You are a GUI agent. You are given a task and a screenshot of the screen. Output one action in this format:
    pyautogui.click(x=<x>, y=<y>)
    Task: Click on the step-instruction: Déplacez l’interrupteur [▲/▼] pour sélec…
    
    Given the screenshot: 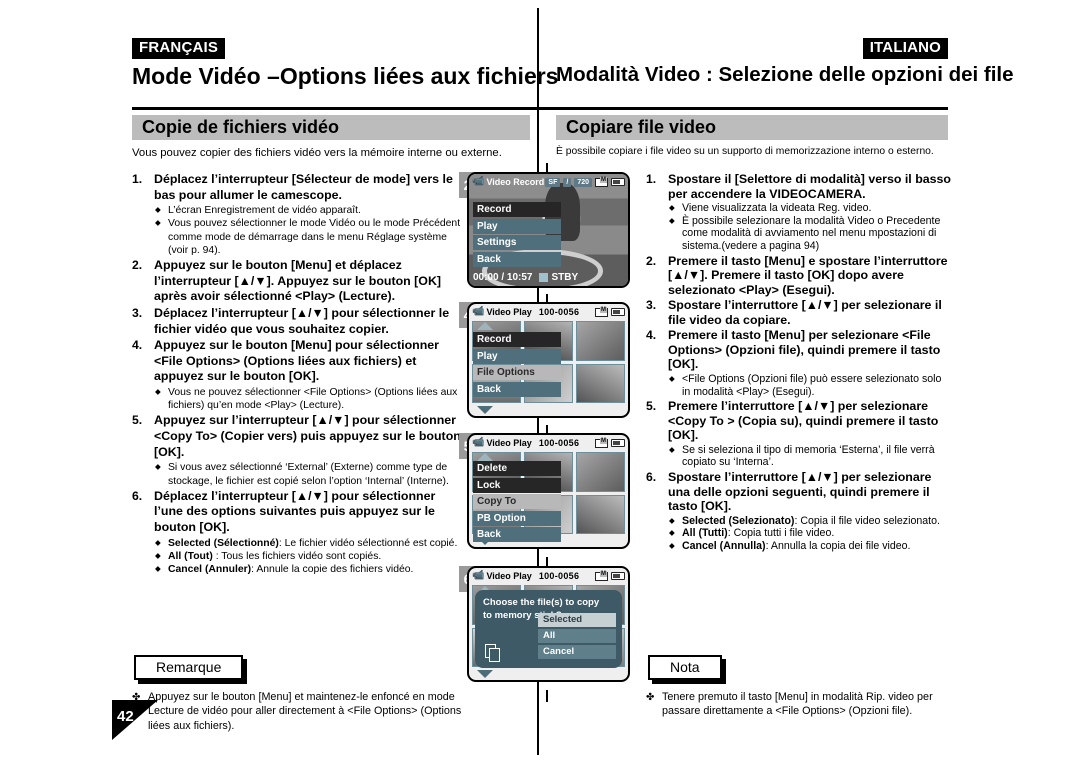 What is the action you would take?
    pyautogui.click(x=302, y=320)
    